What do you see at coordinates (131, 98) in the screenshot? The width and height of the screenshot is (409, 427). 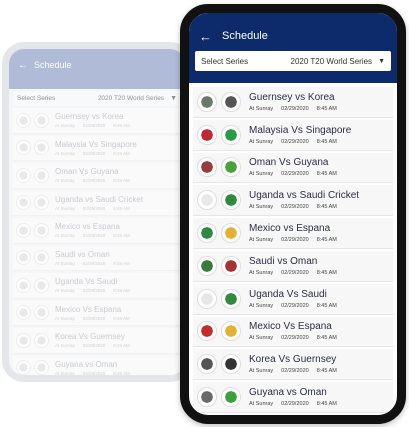 I see `back-select-value: 2020 T20 World Series` at bounding box center [131, 98].